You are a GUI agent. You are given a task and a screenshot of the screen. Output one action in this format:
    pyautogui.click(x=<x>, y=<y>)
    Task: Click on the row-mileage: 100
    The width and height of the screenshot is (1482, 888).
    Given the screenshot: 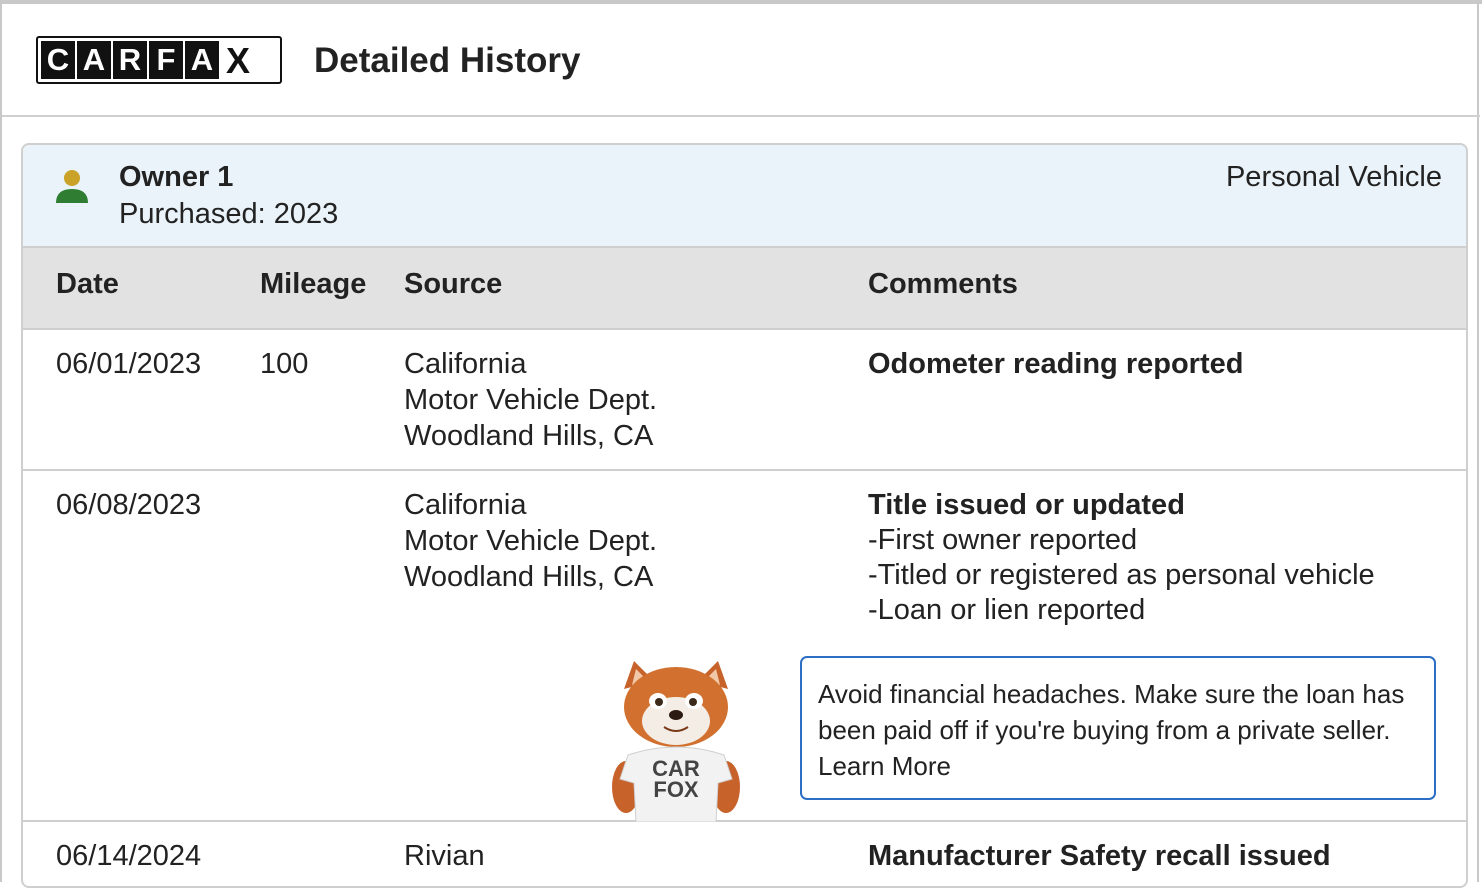 What is the action you would take?
    pyautogui.click(x=284, y=364)
    